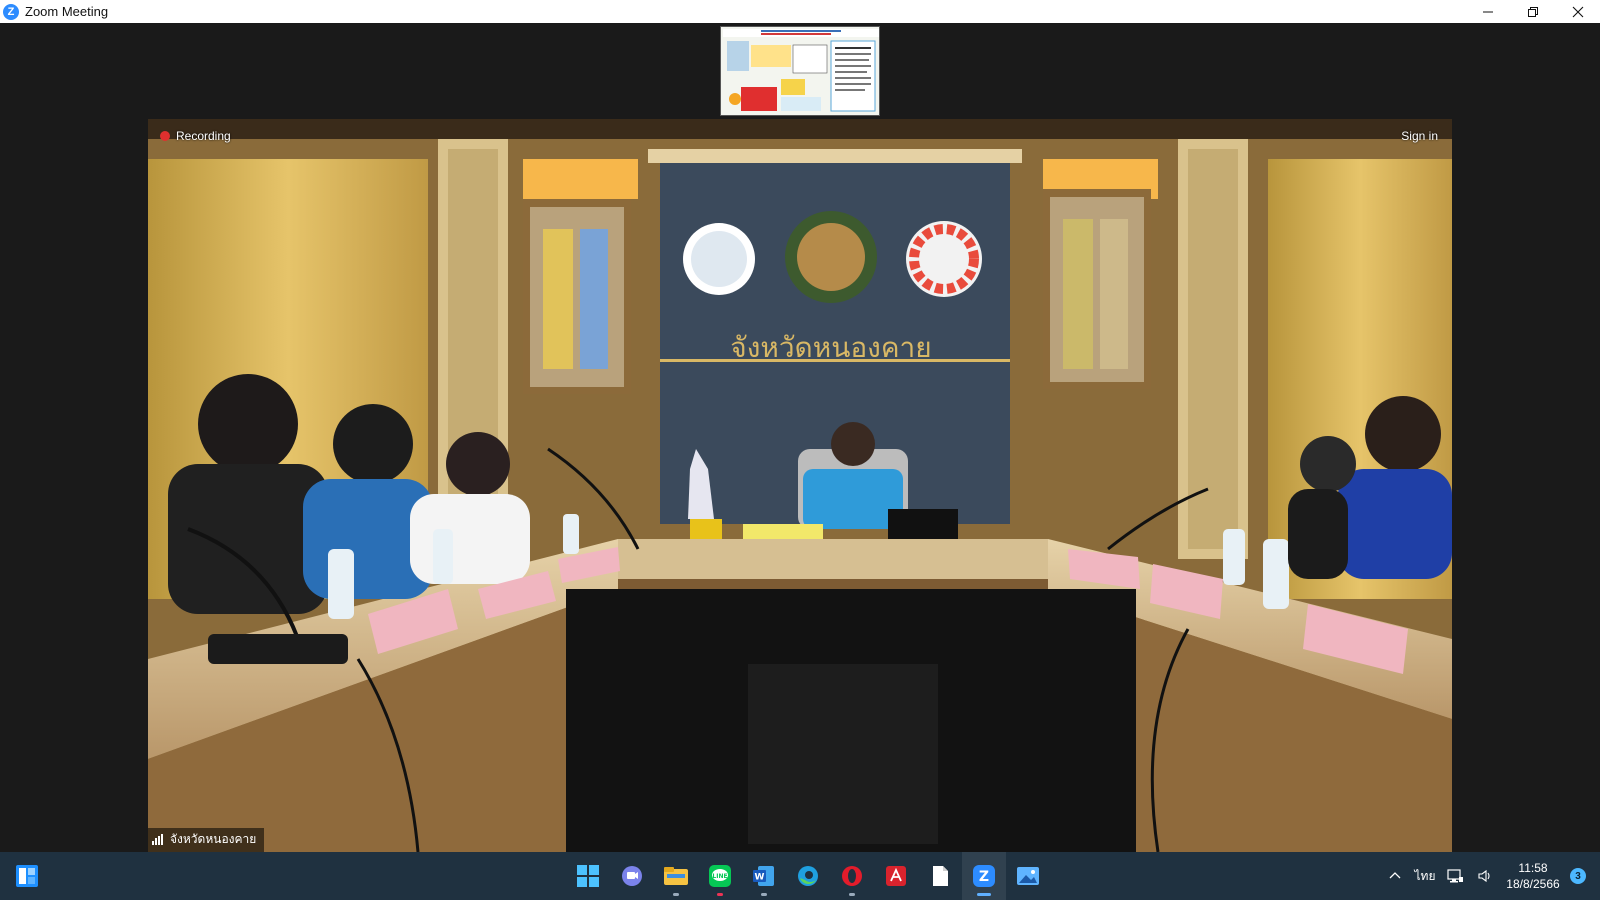  I want to click on active-indicator, so click(984, 894).